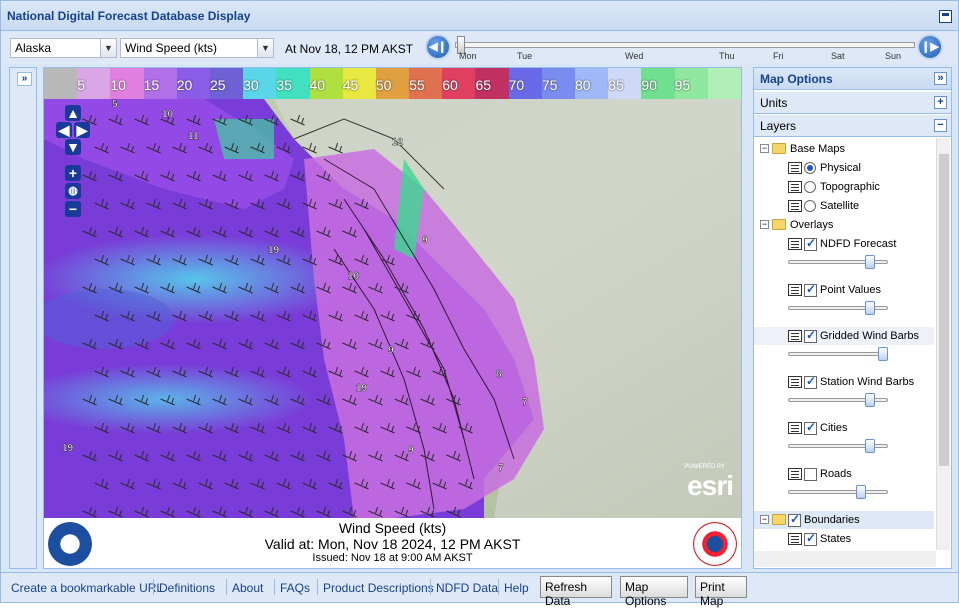 The width and height of the screenshot is (959, 608). I want to click on overlay-layer: Station Wind Barbs, so click(844, 382).